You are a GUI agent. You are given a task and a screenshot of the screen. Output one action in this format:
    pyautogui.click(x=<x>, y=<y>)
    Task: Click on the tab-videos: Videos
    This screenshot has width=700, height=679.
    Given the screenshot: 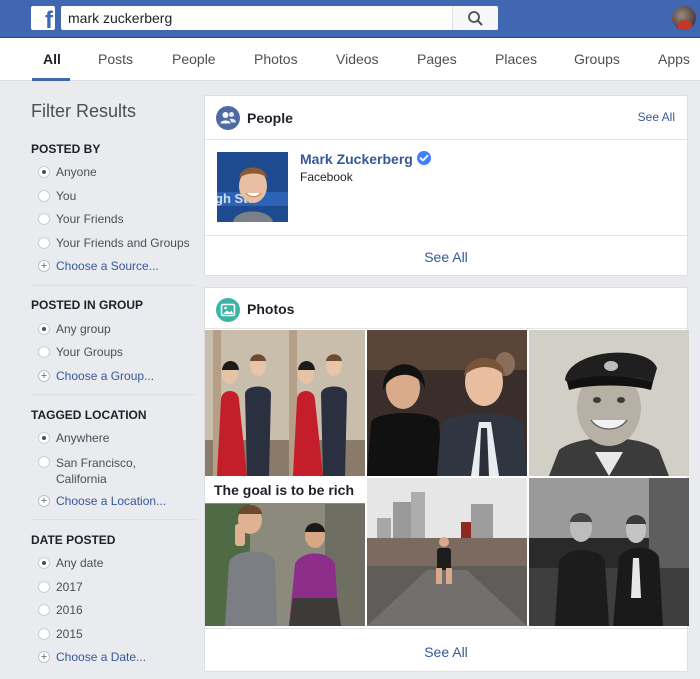 What is the action you would take?
    pyautogui.click(x=357, y=59)
    